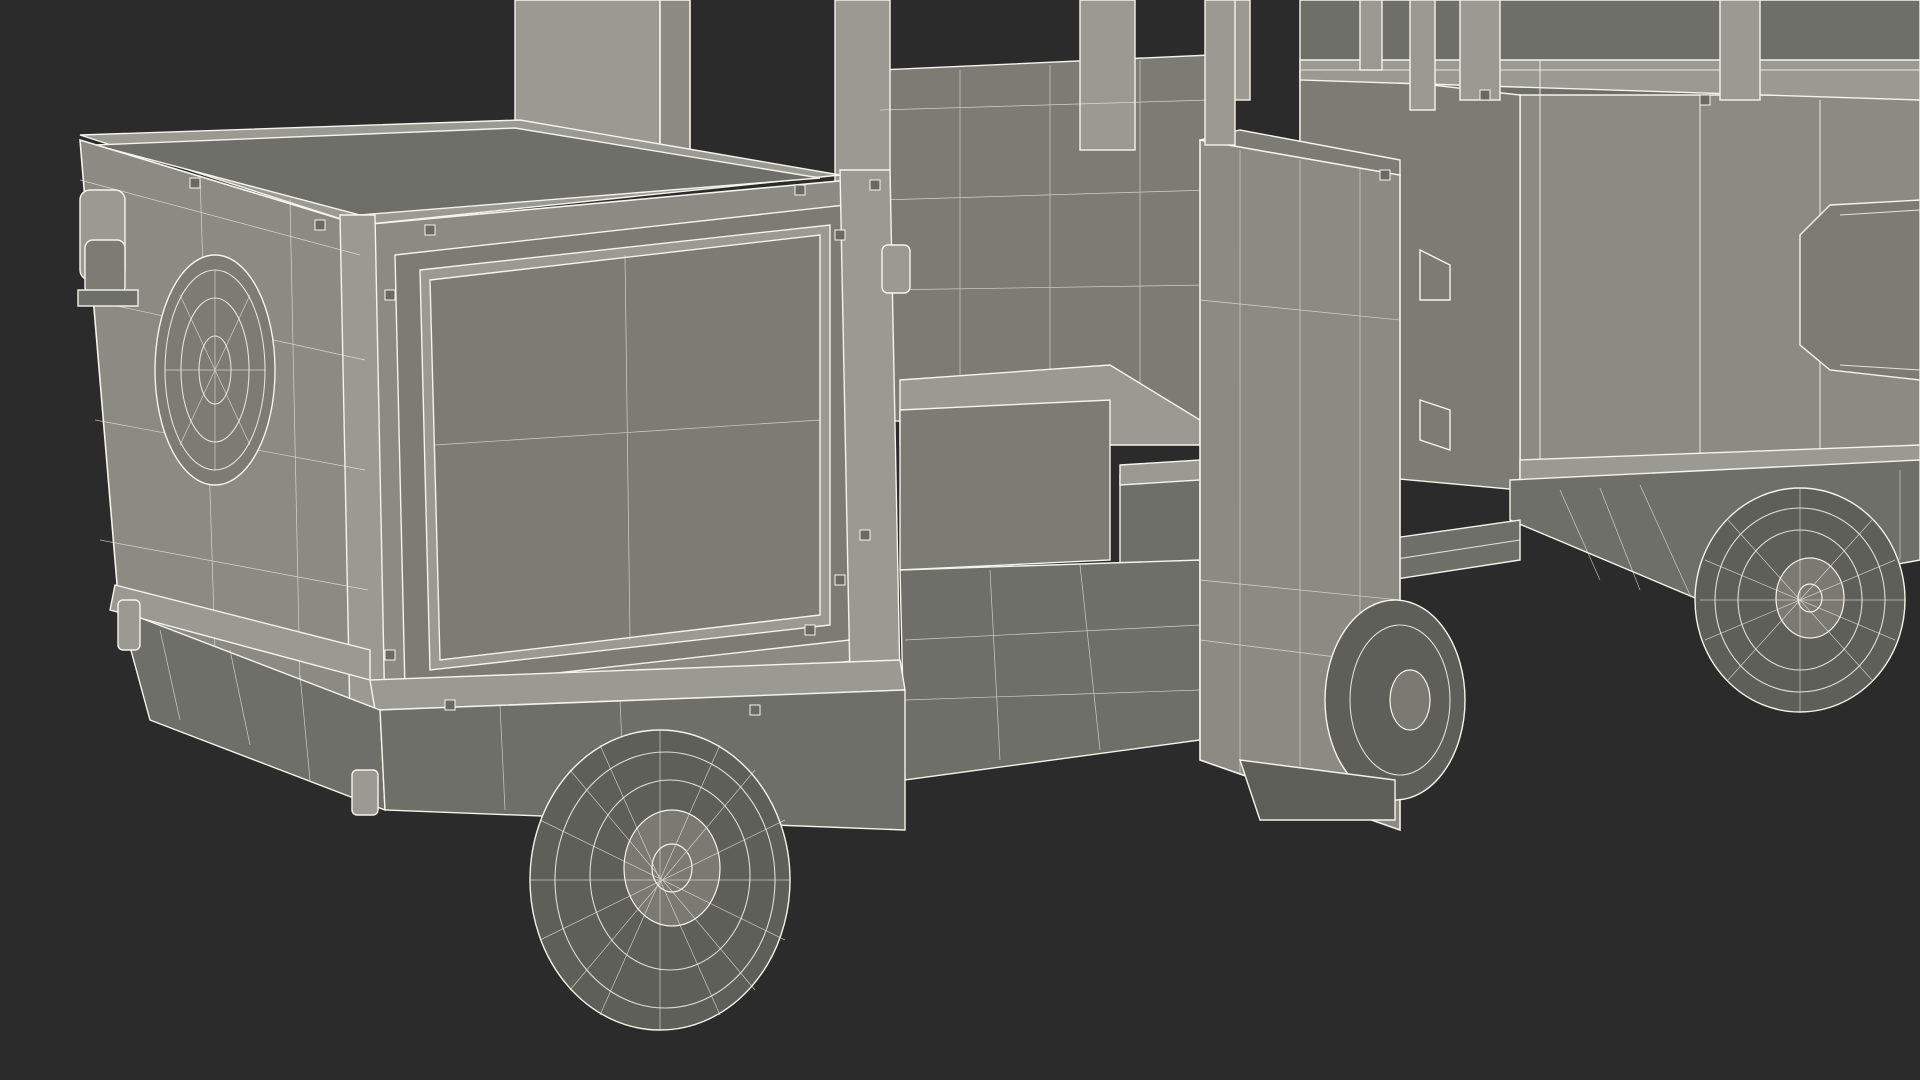 This screenshot has width=1920, height=1080. I want to click on rear-wheel, so click(1800, 600).